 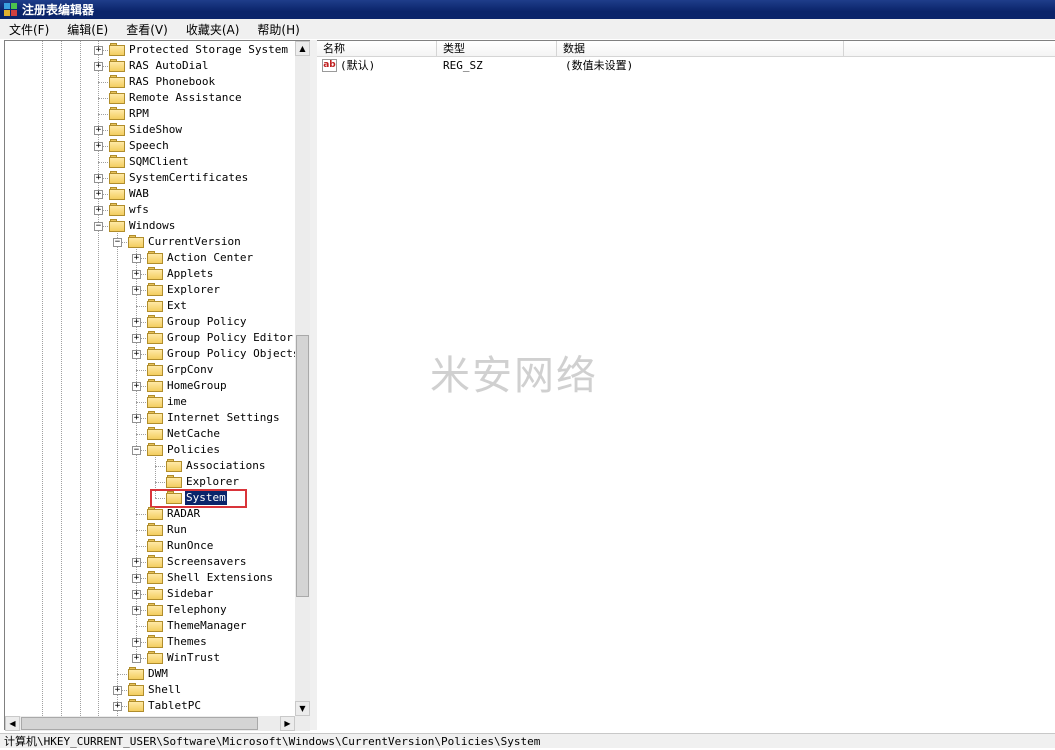 I want to click on scroll-right-arrow-icon: ▶, so click(x=287, y=723).